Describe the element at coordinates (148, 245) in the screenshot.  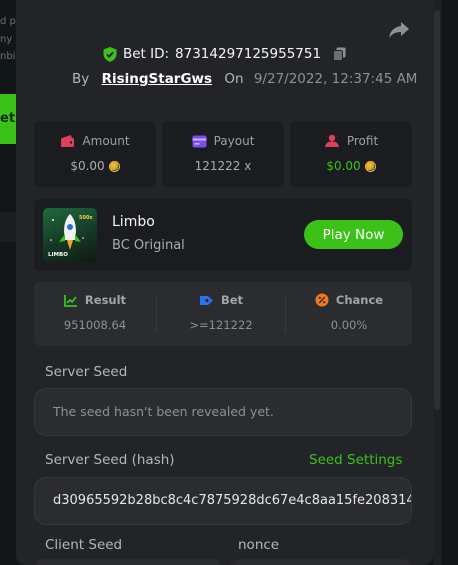
I see `game-subtitle: BC Original` at that location.